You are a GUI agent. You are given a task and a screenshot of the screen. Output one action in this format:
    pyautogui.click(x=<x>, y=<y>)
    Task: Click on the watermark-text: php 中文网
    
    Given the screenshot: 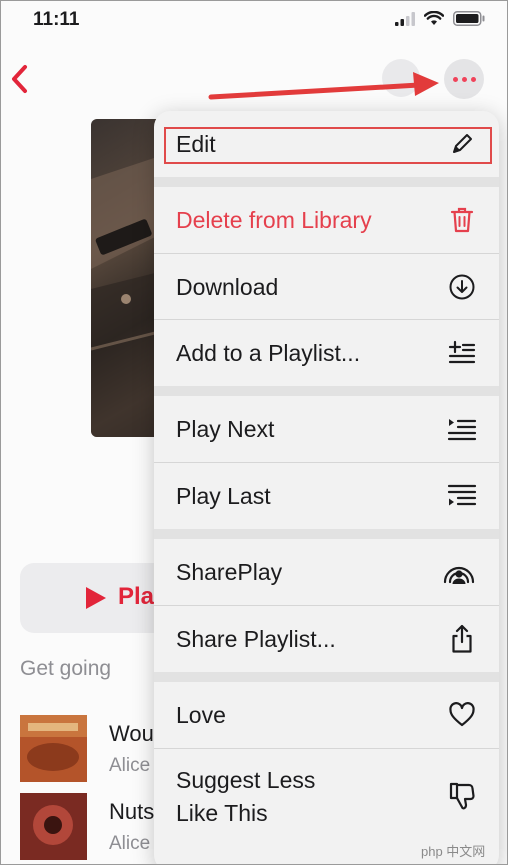 What is the action you would take?
    pyautogui.click(x=453, y=851)
    